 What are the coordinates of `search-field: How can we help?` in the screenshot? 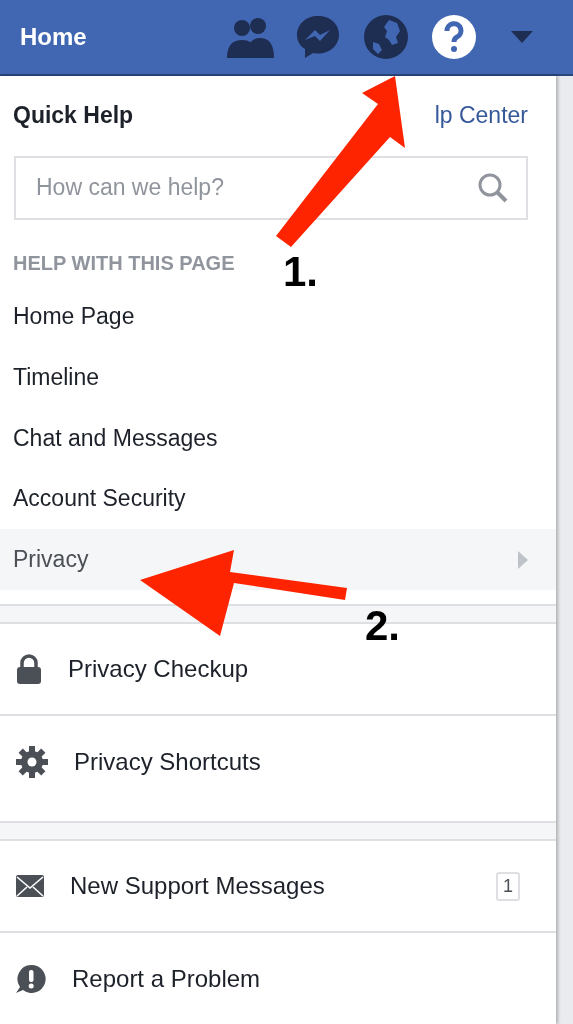 It's located at (271, 187).